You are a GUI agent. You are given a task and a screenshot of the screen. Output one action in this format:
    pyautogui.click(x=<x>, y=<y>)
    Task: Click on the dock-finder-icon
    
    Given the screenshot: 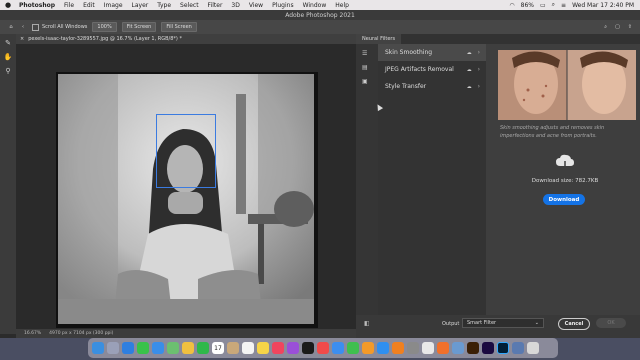 What is the action you would take?
    pyautogui.click(x=98, y=348)
    